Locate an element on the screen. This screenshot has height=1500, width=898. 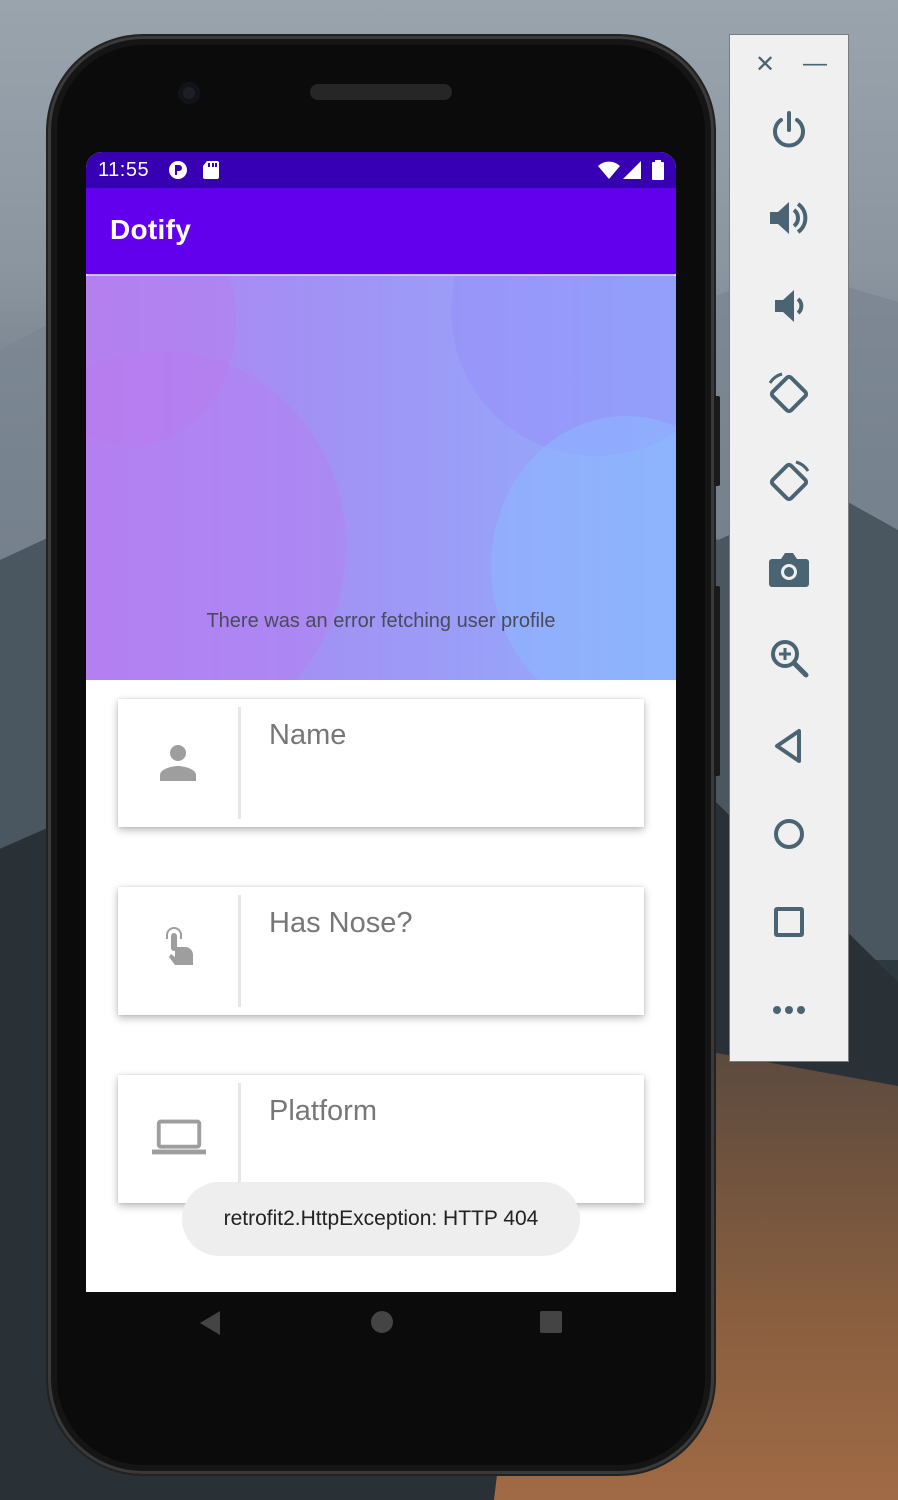
person-icon is located at coordinates (178, 763).